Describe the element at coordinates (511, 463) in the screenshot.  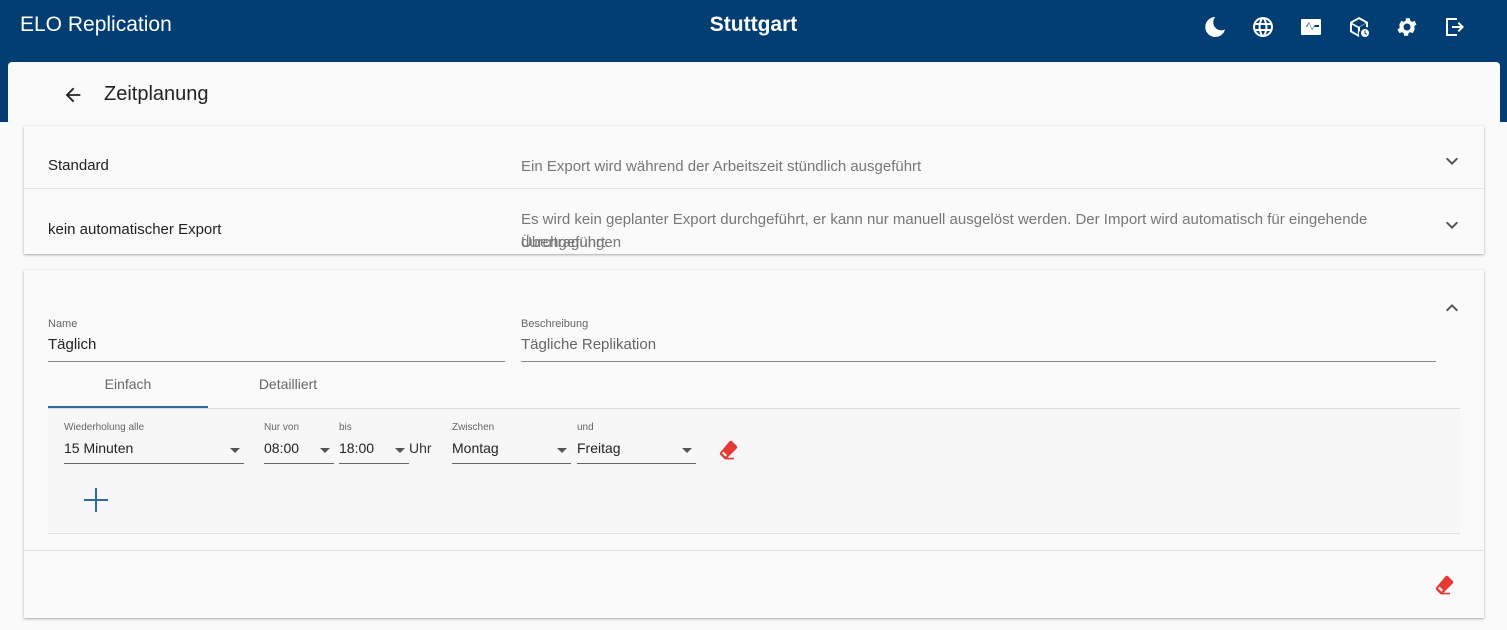
I see `between-underline` at that location.